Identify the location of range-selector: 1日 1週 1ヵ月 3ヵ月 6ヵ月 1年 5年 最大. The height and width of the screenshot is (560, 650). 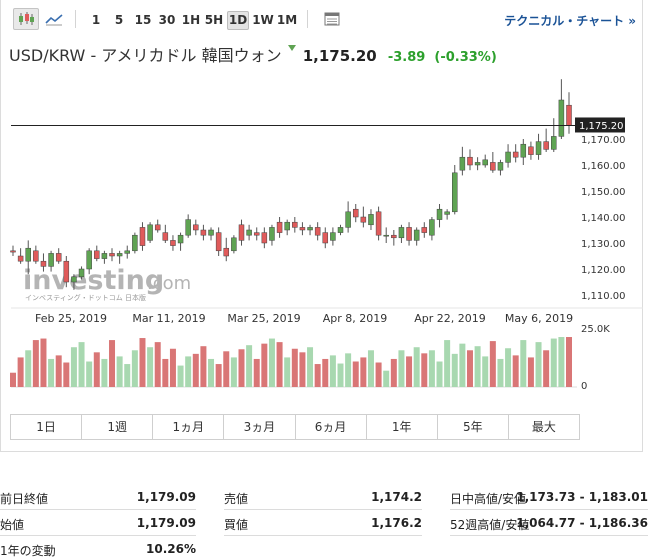
(295, 427).